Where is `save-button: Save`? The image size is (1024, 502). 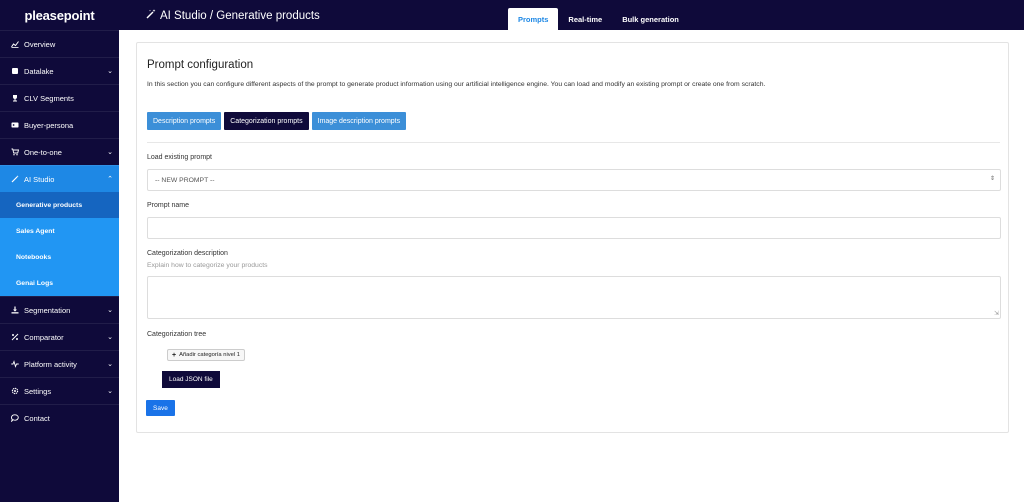 save-button: Save is located at coordinates (160, 408).